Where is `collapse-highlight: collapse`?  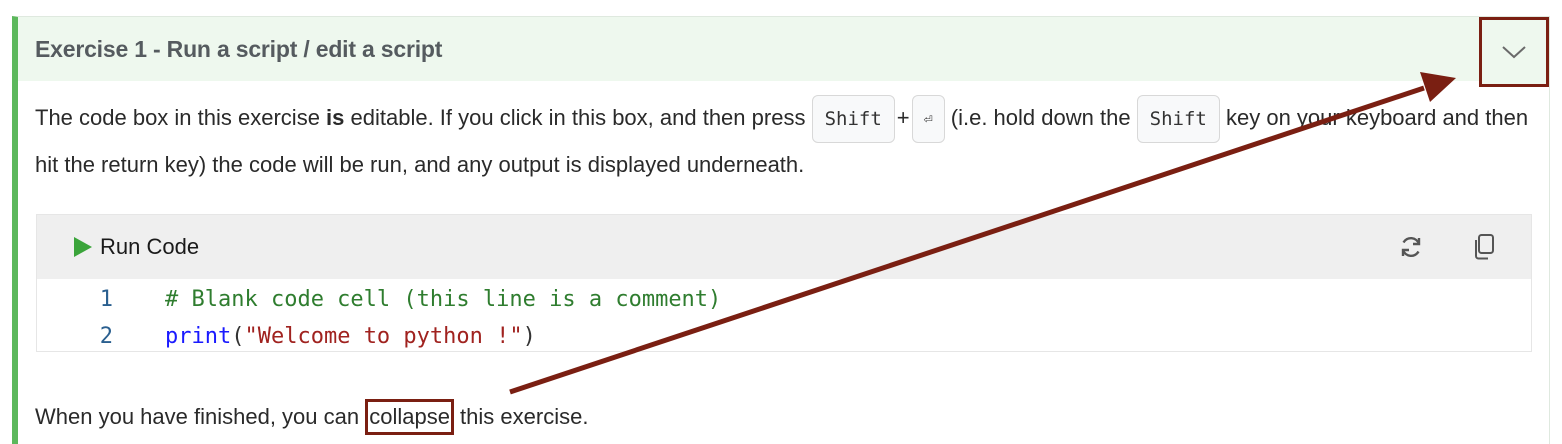
collapse-highlight: collapse is located at coordinates (409, 417).